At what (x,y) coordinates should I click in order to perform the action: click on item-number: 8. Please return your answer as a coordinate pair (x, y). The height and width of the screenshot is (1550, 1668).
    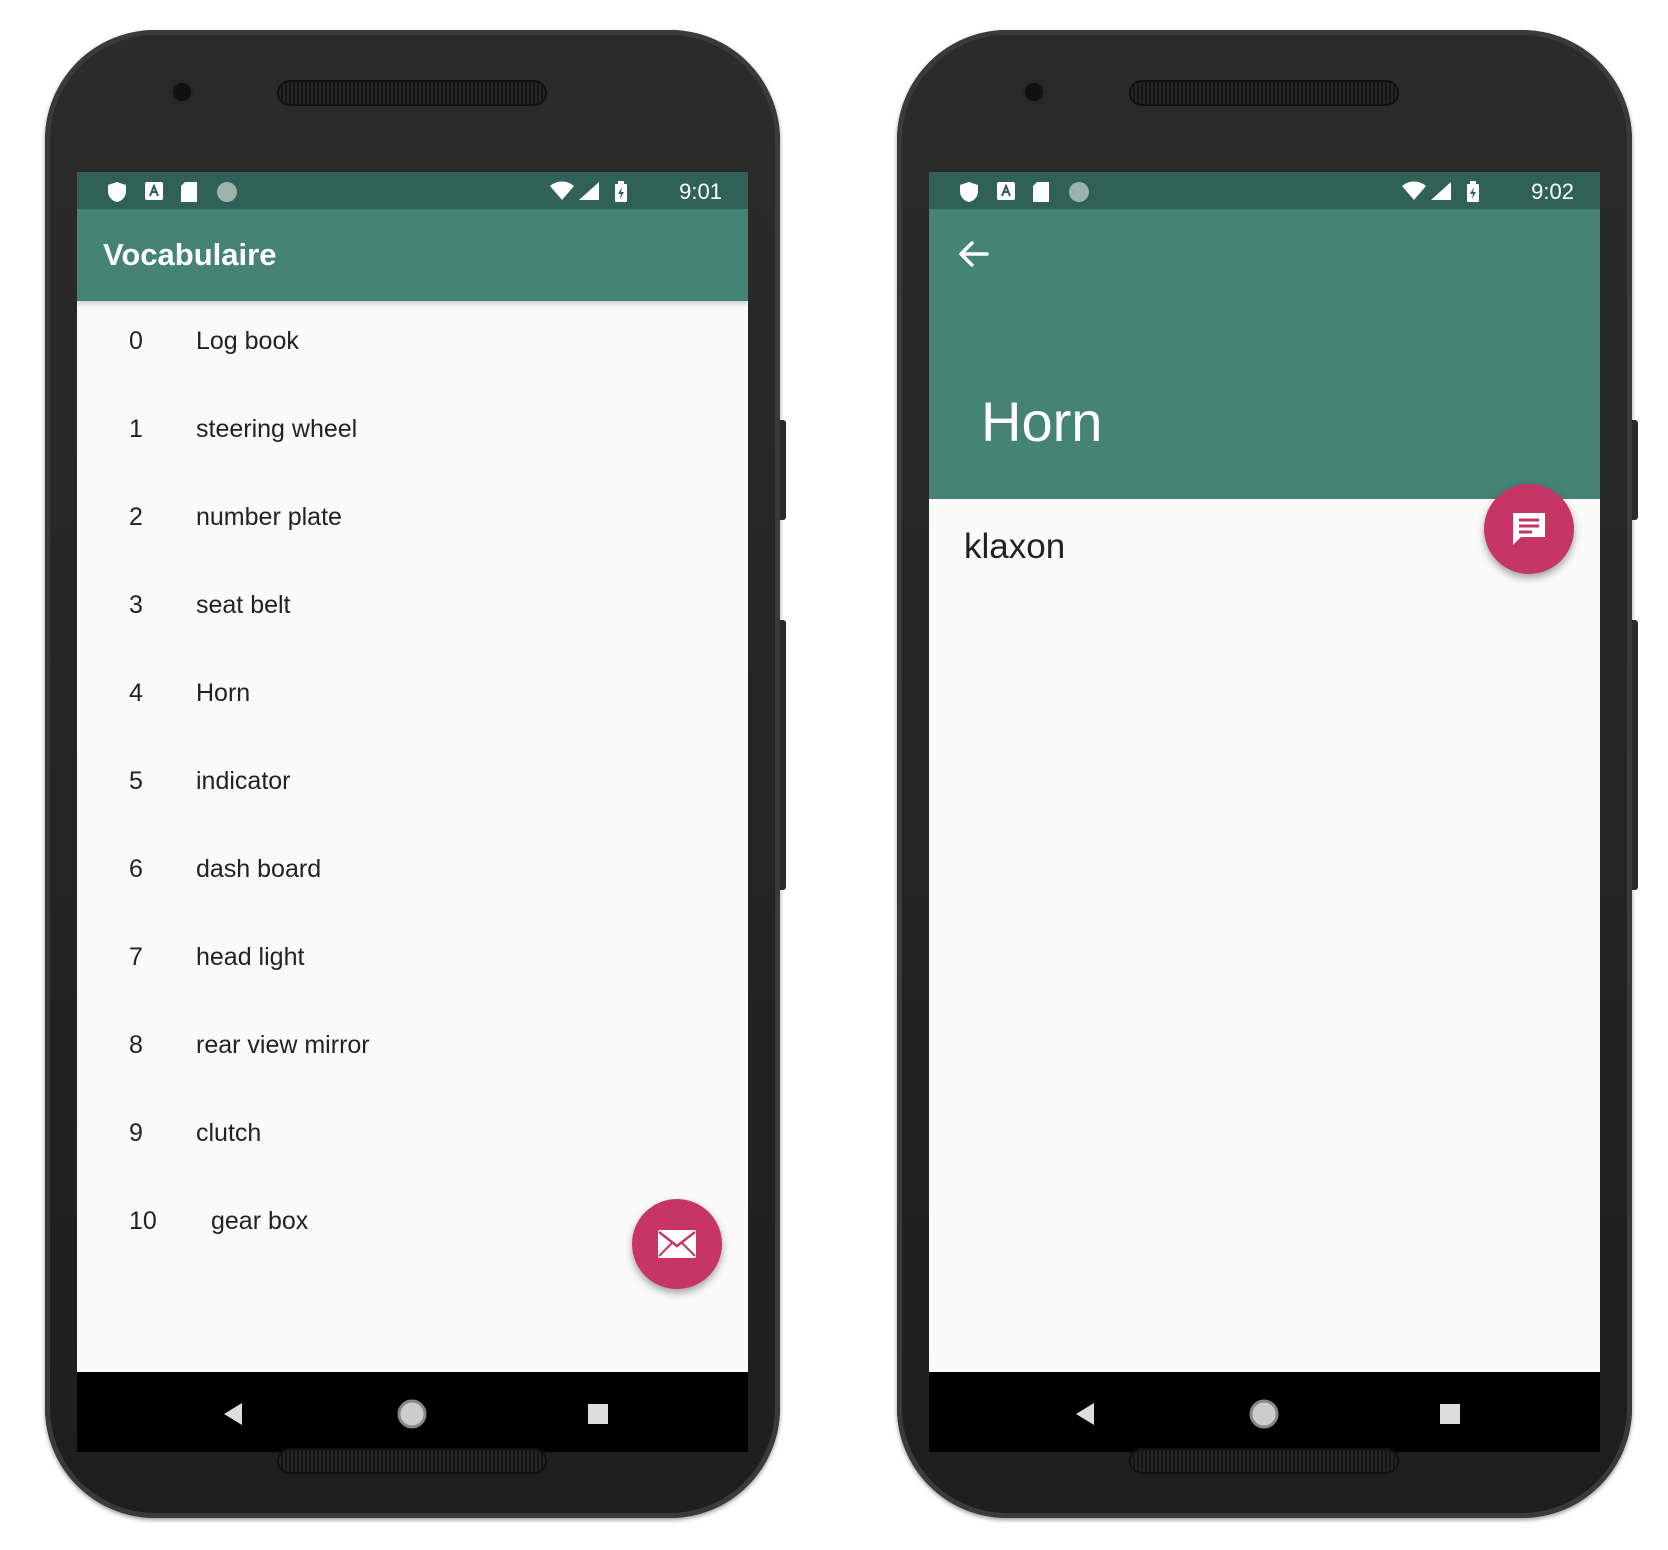
    Looking at the image, I should click on (136, 1045).